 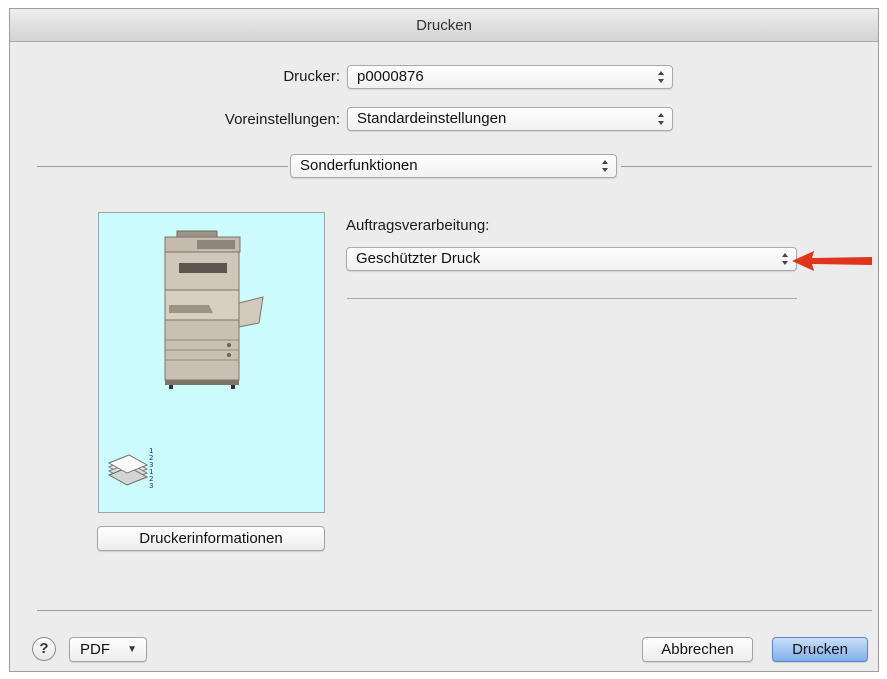 I want to click on job-processing-label: Auftragsverarbeitung:, so click(x=418, y=225).